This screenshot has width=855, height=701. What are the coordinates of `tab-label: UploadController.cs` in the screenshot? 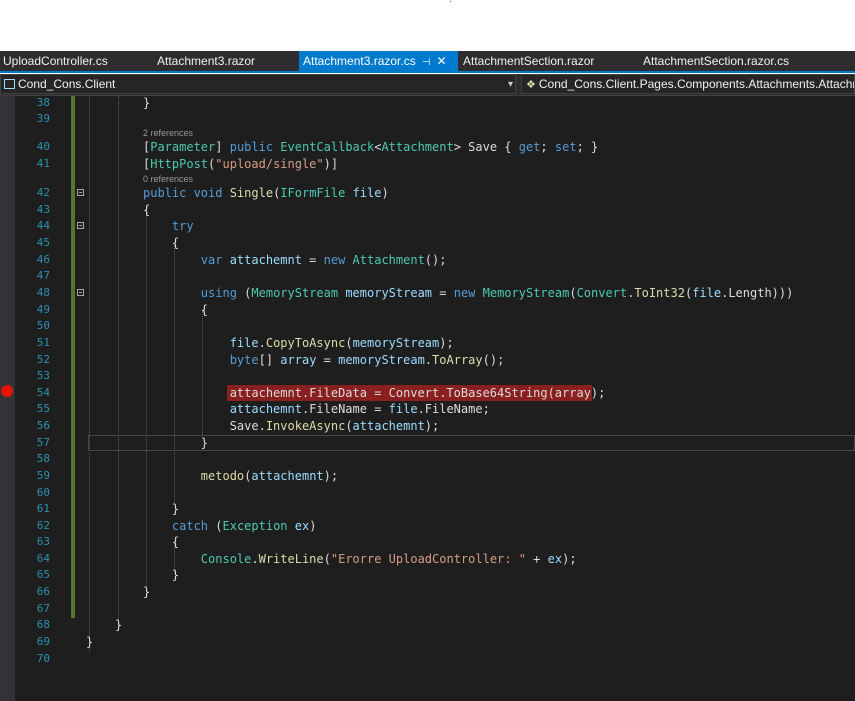 It's located at (55, 61).